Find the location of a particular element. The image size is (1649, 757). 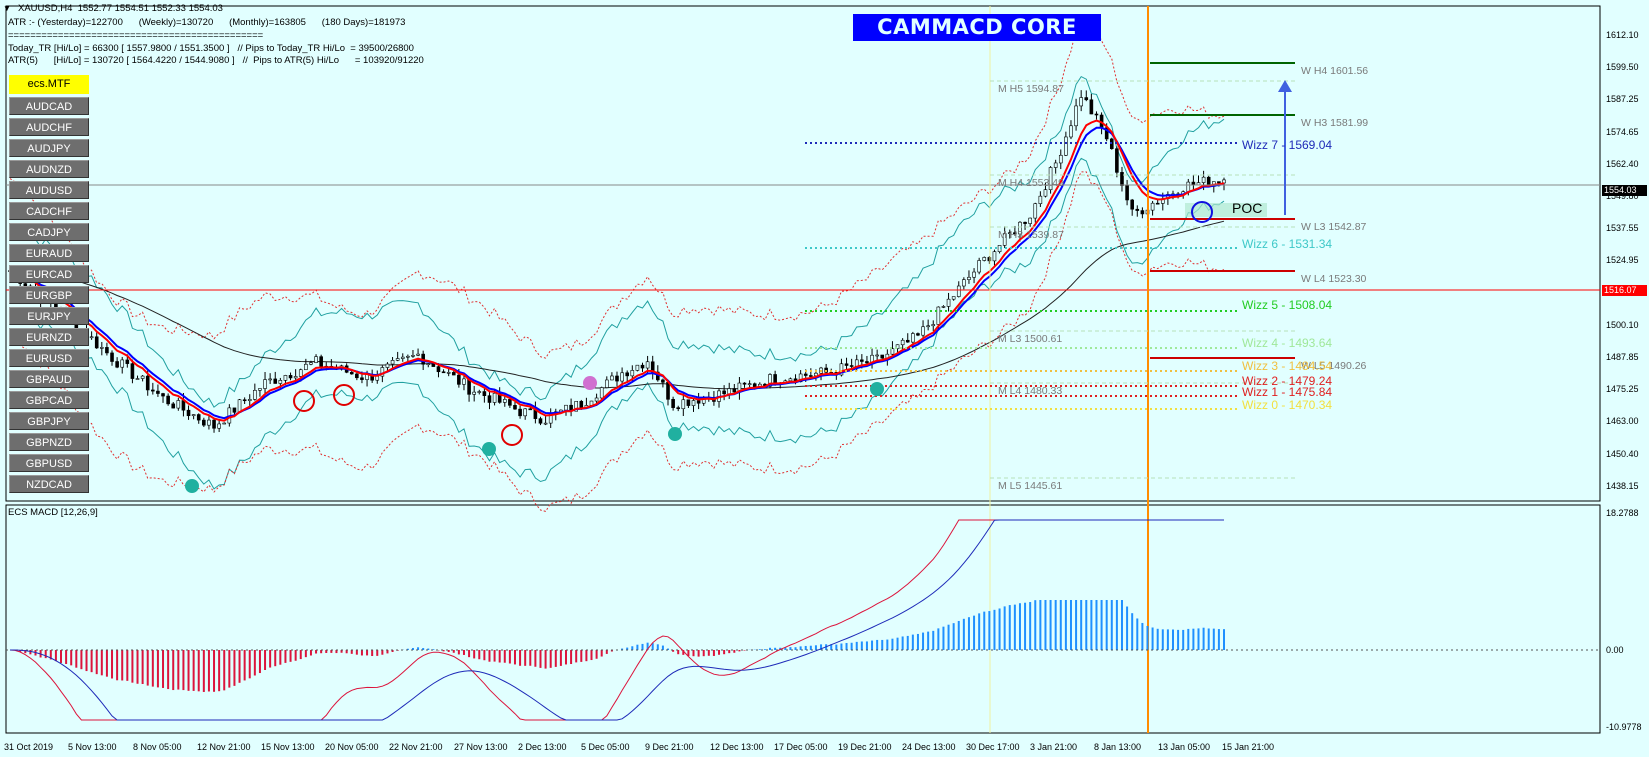

price-tick: 1587.25 is located at coordinates (1622, 99).